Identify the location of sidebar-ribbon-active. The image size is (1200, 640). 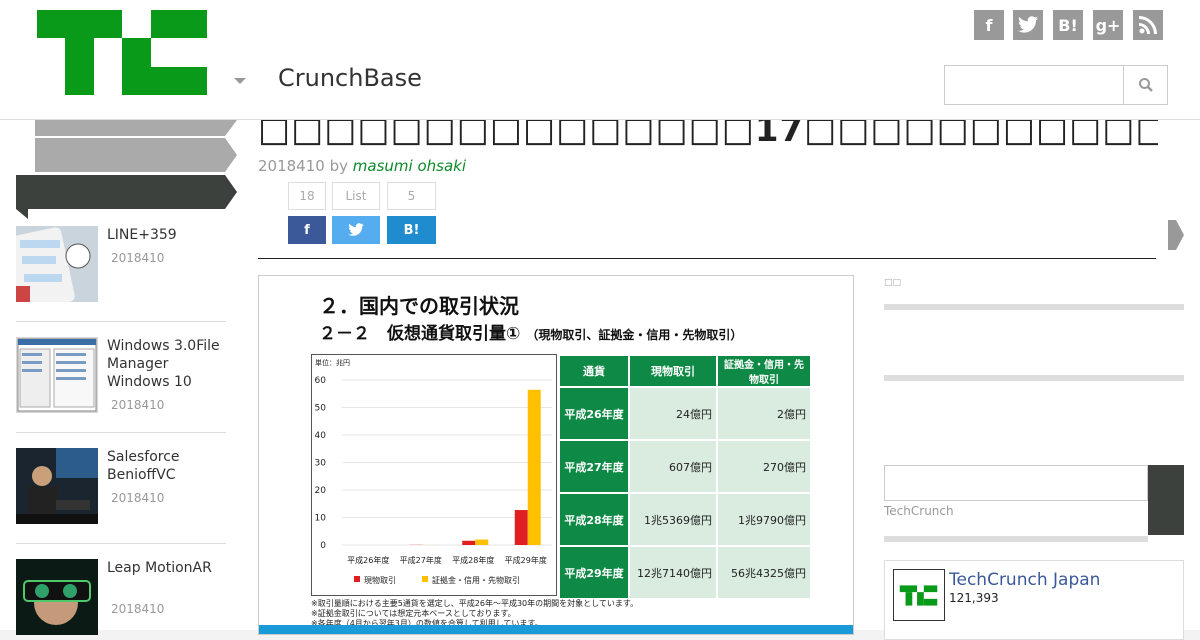
(126, 197).